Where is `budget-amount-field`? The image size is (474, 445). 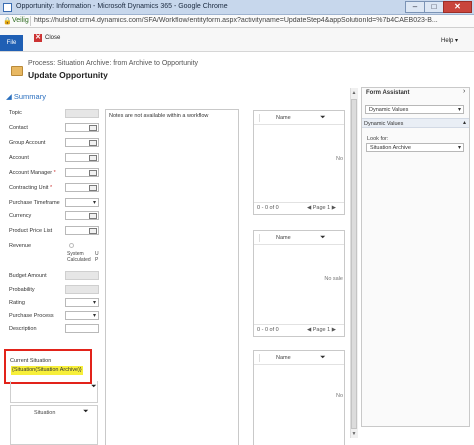 budget-amount-field is located at coordinates (82, 275).